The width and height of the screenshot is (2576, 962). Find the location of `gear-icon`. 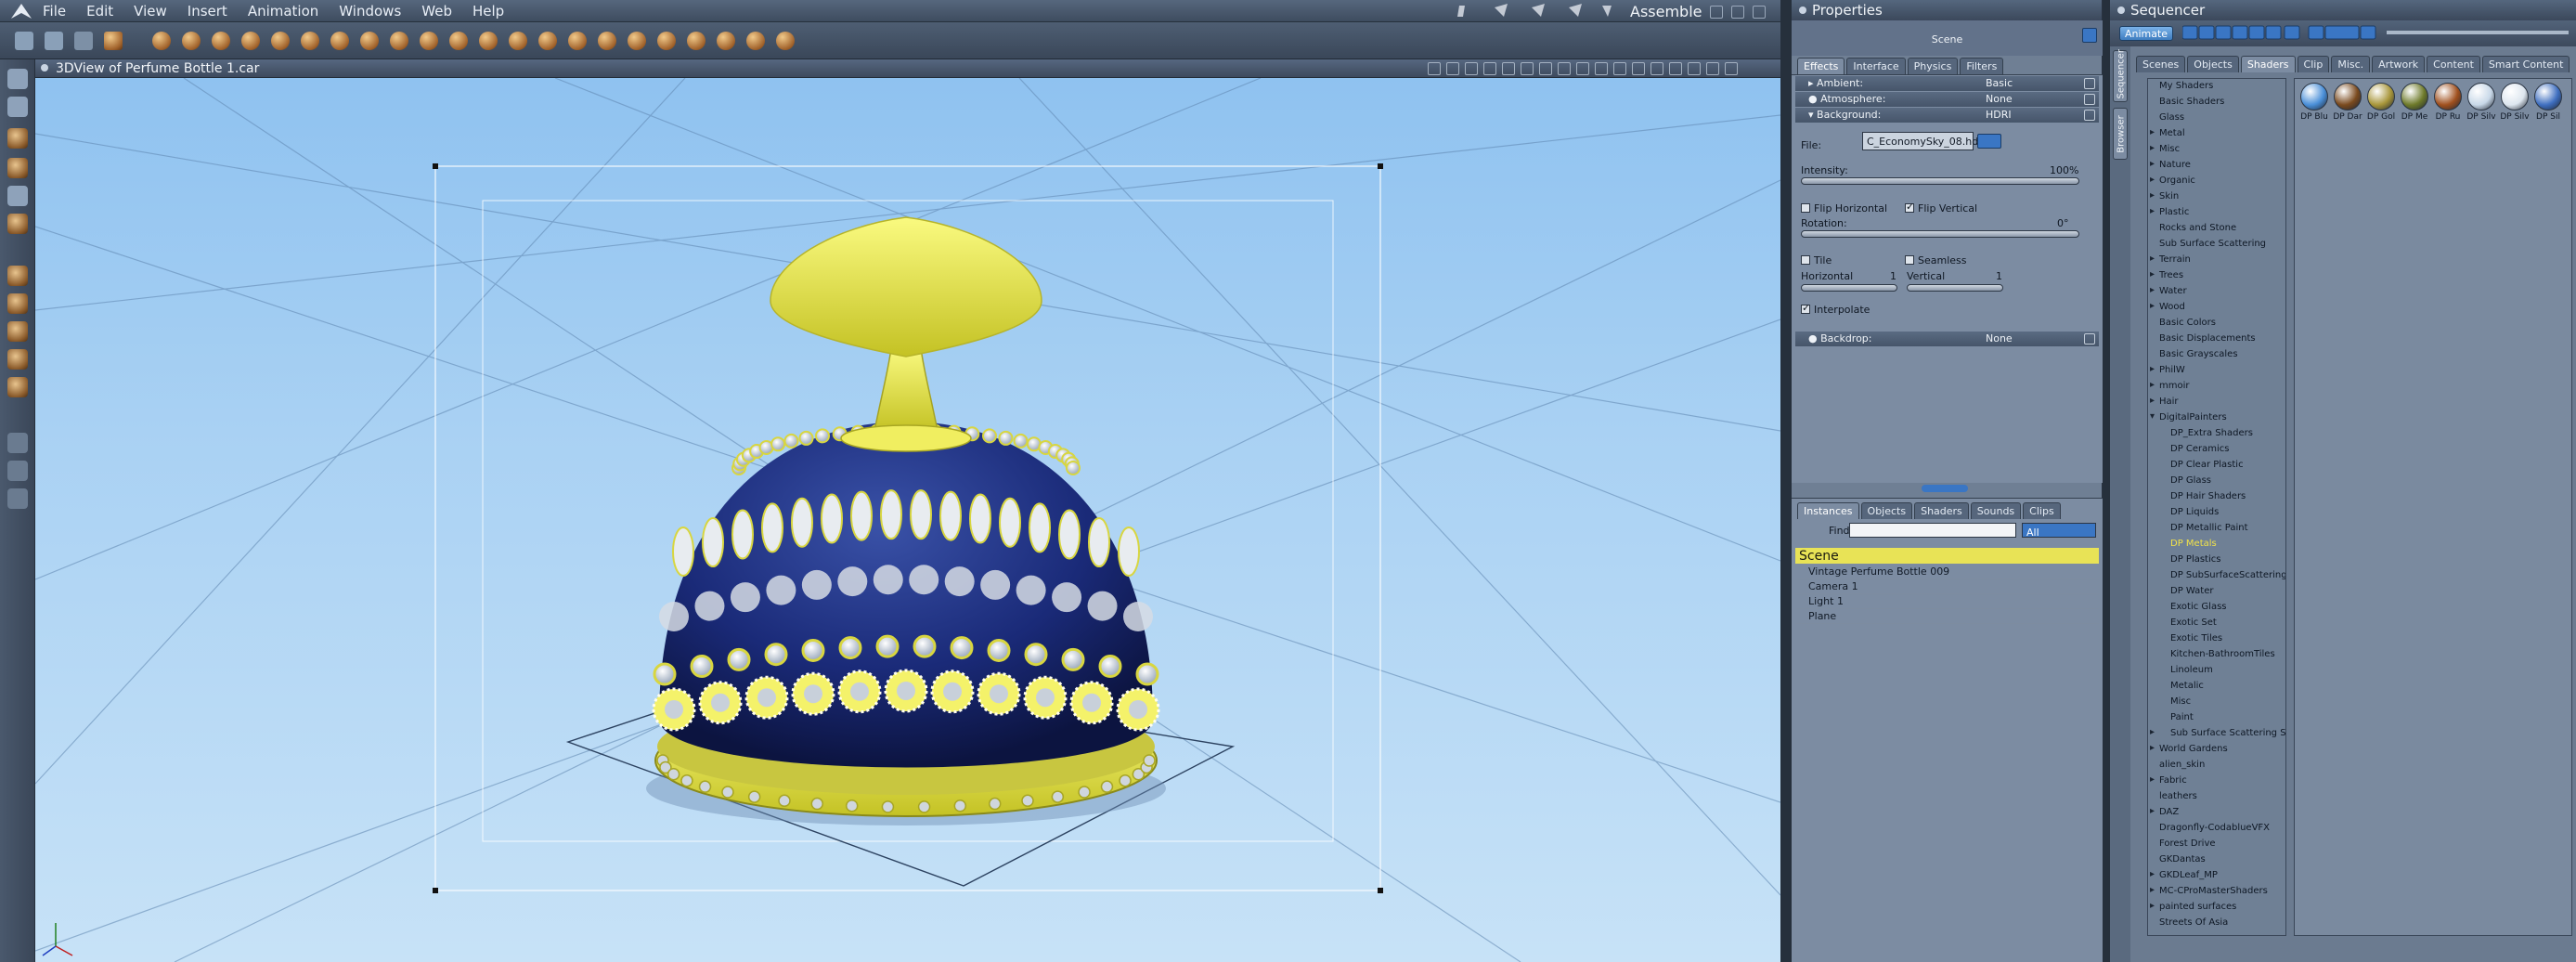

gear-icon is located at coordinates (310, 41).